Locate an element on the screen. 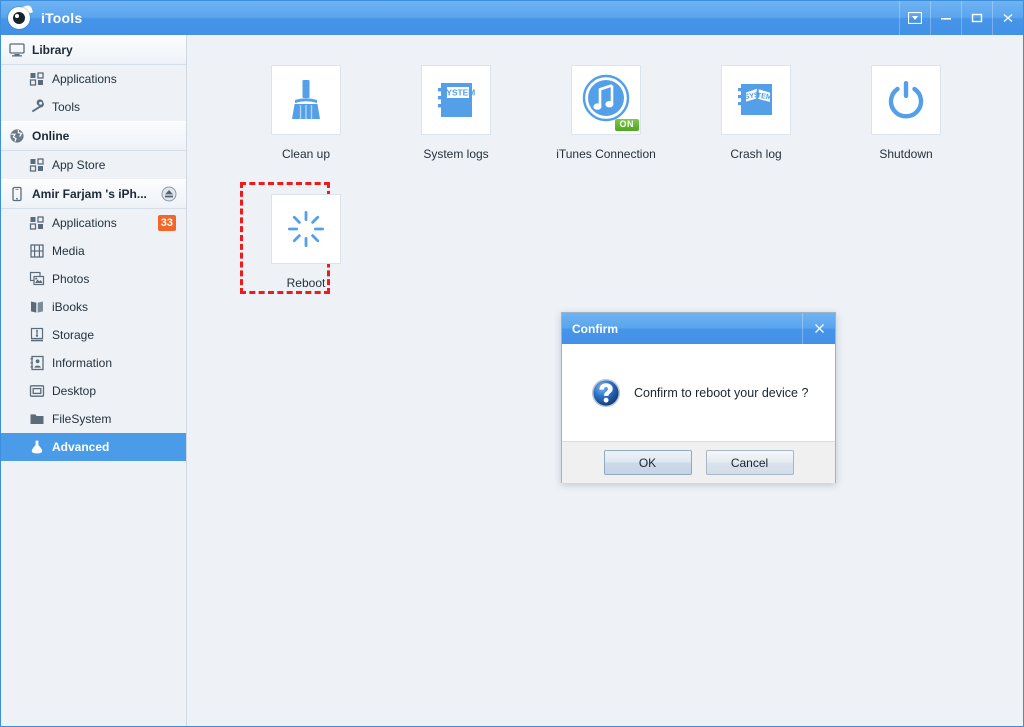  crash-notebook-icon: SYS TEM is located at coordinates (755, 99).